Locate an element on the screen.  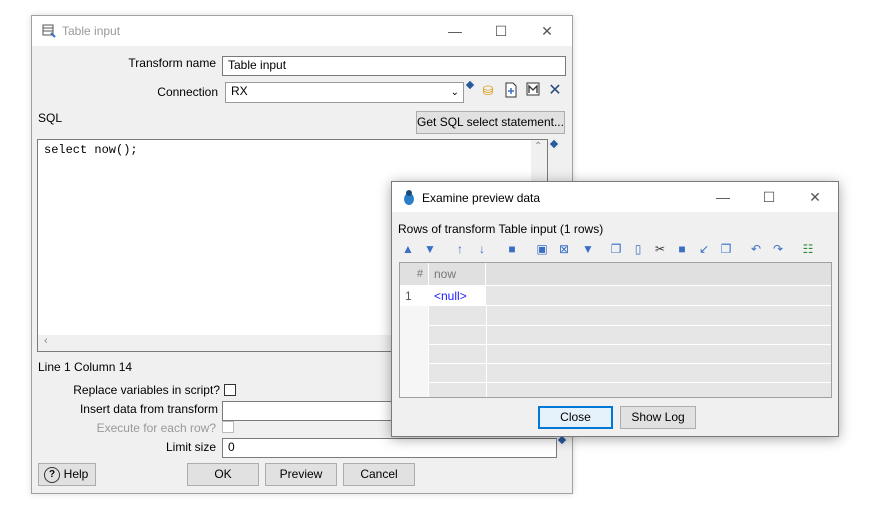
move-up-icon: ↑ is located at coordinates (460, 249).